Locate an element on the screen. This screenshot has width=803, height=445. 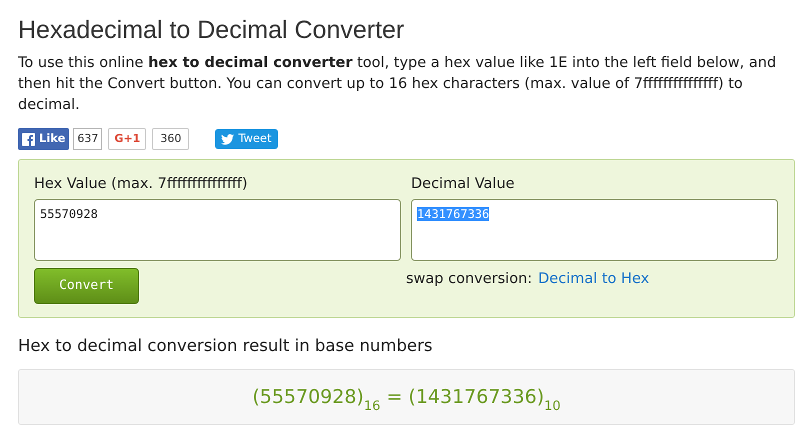
result-heading: Hex to decimal conversion result in base numbers is located at coordinates (226, 346).